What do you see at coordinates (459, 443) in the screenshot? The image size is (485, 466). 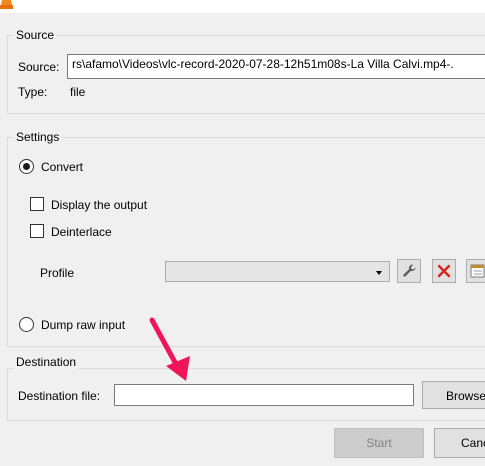 I see `cancel-button: Cancel` at bounding box center [459, 443].